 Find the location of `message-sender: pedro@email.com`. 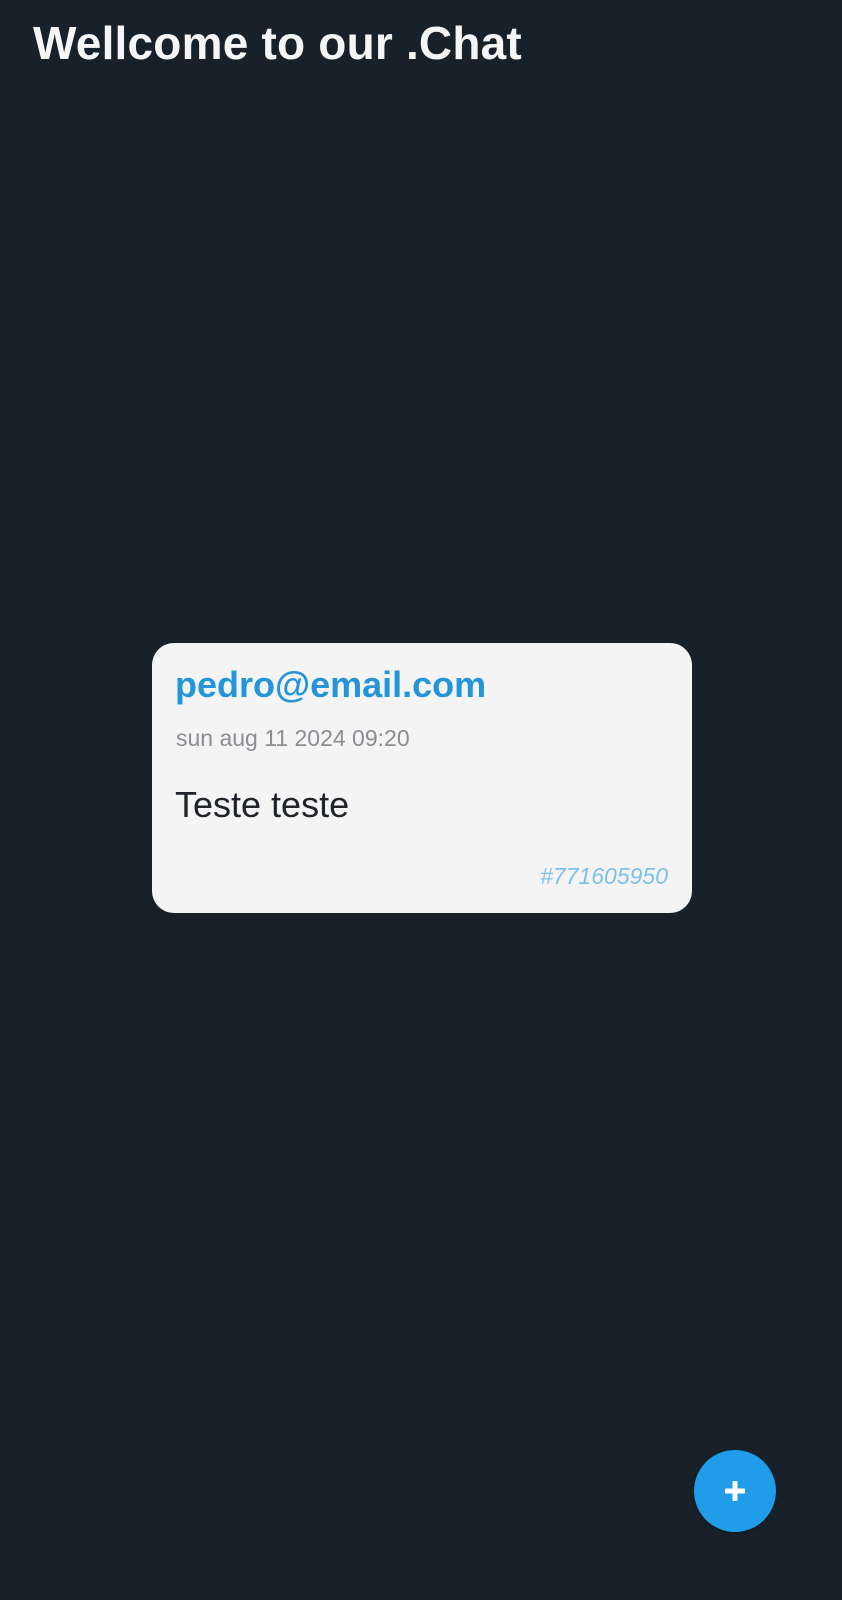

message-sender: pedro@email.com is located at coordinates (331, 684).